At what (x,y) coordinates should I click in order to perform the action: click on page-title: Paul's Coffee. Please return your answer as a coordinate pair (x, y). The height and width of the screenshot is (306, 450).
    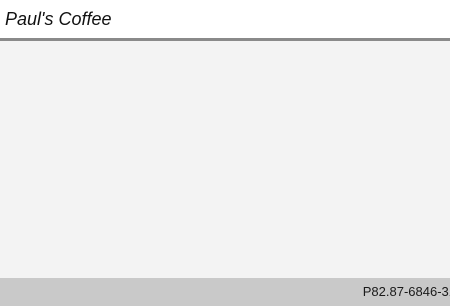
    Looking at the image, I should click on (58, 19).